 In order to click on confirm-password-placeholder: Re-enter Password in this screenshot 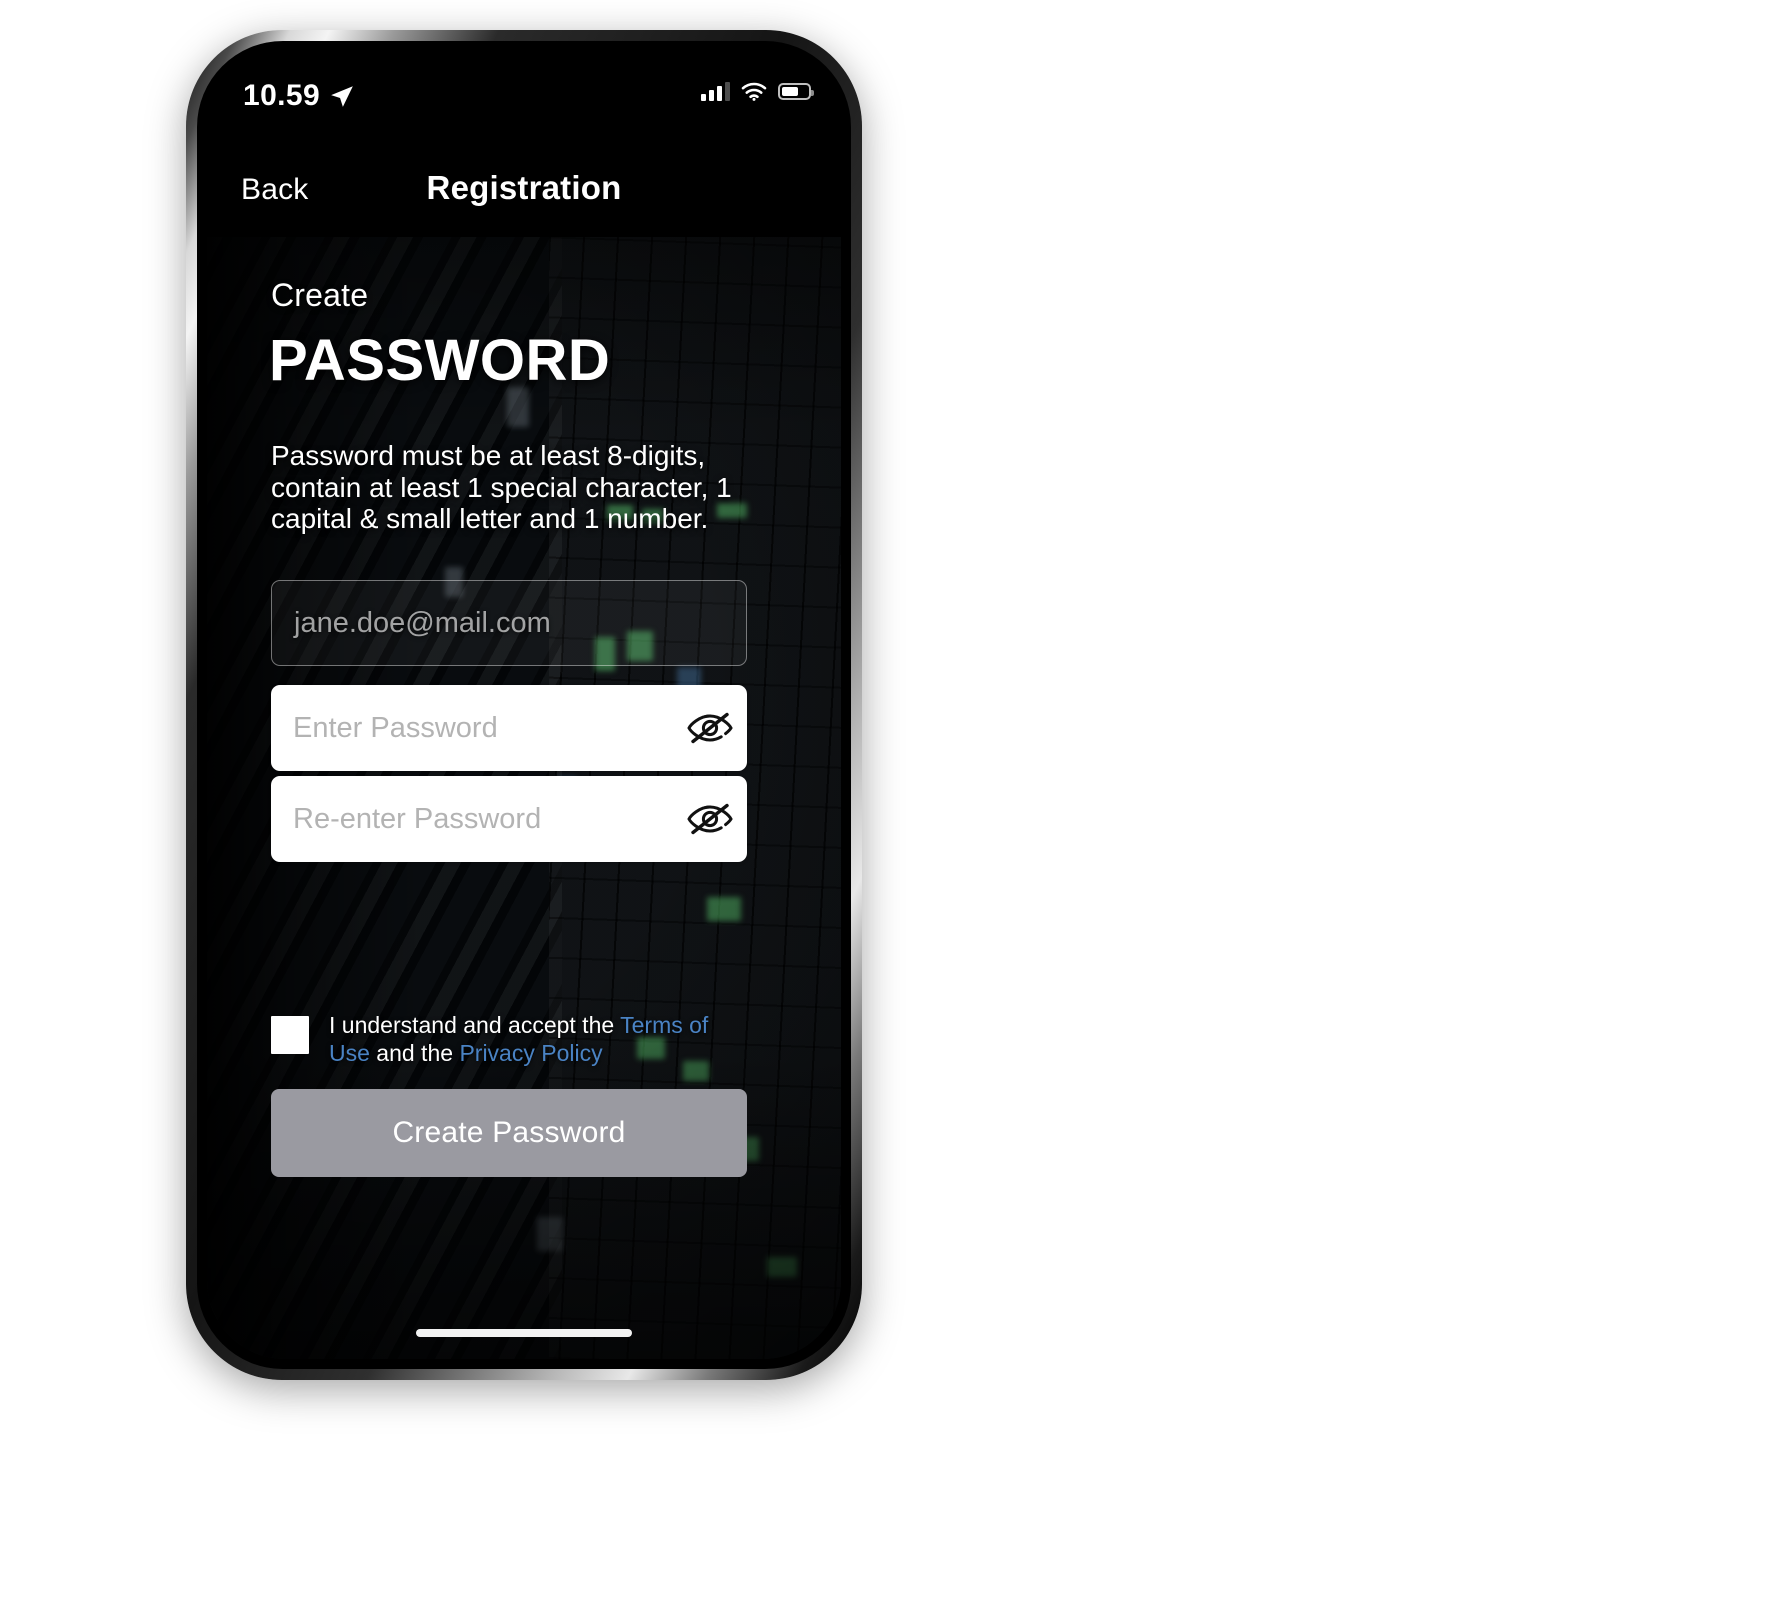, I will do `click(417, 818)`.